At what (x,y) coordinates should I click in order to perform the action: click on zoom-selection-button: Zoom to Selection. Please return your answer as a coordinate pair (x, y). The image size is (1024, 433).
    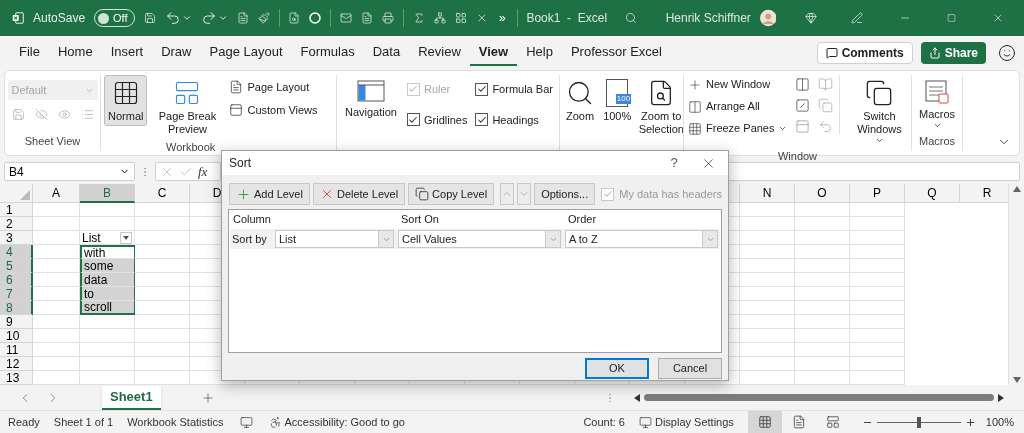
    Looking at the image, I should click on (661, 107).